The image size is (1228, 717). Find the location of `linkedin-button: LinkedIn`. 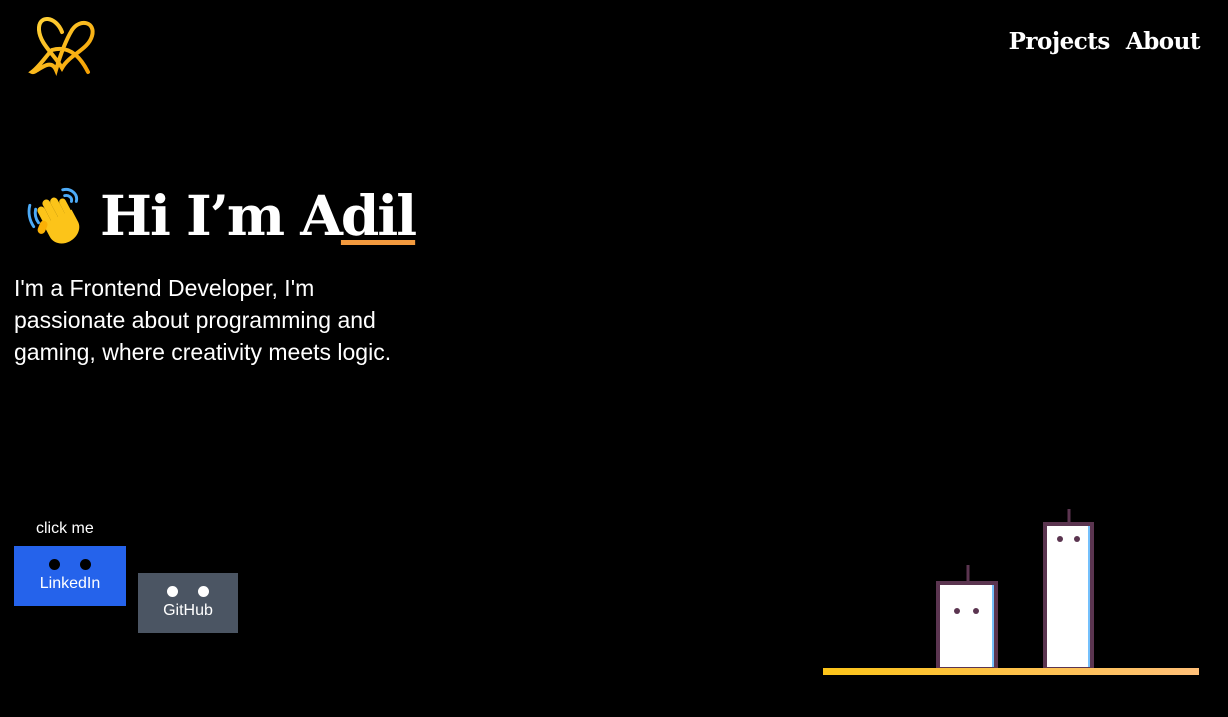

linkedin-button: LinkedIn is located at coordinates (70, 576).